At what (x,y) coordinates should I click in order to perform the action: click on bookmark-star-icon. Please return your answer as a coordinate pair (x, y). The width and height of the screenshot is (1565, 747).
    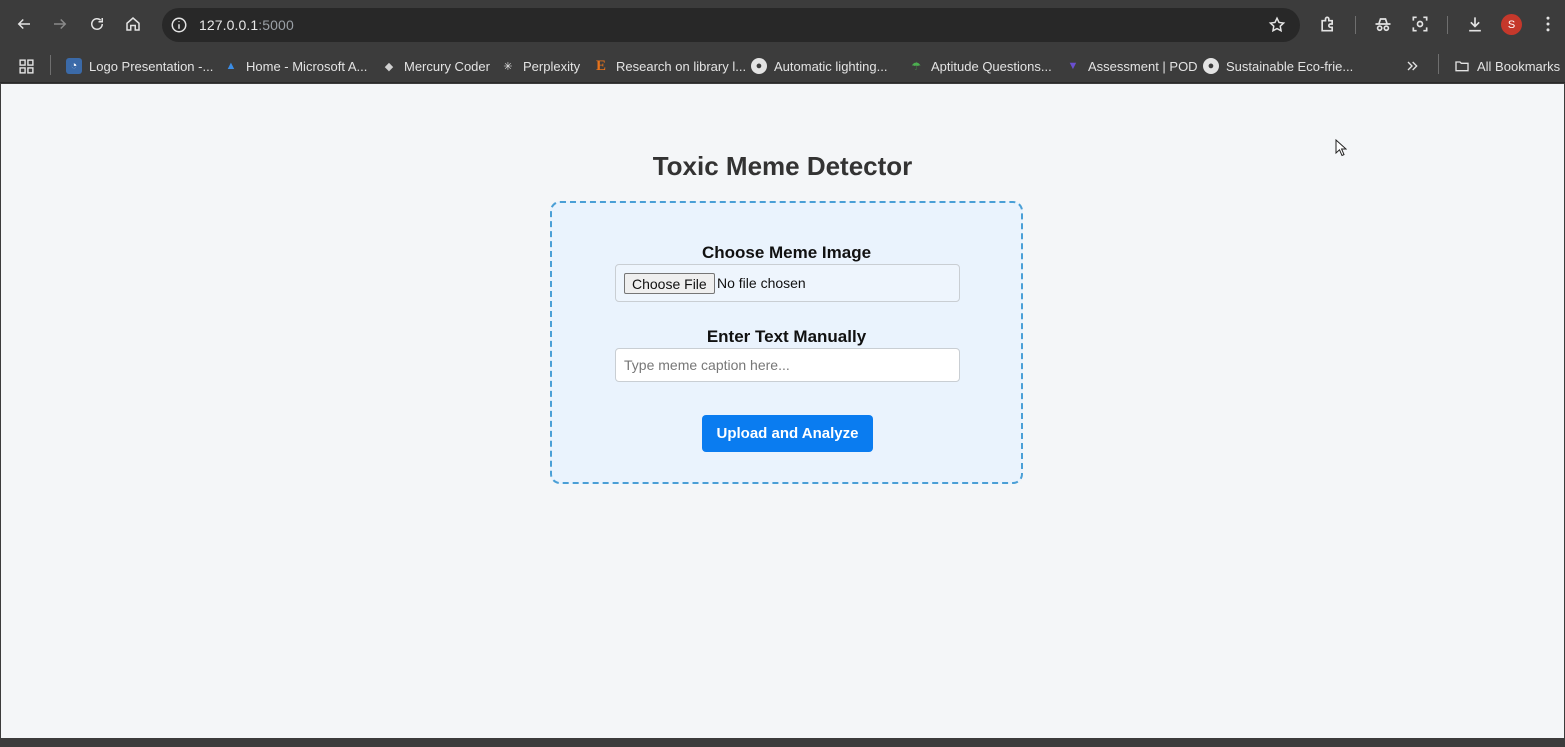
    Looking at the image, I should click on (1277, 25).